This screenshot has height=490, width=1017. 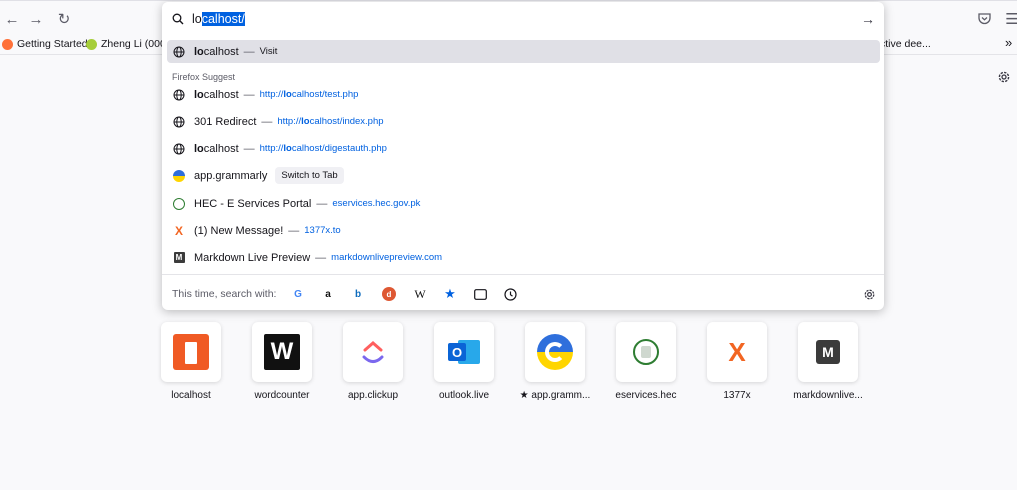 What do you see at coordinates (646, 395) in the screenshot?
I see `top-site-label: eservices.hec` at bounding box center [646, 395].